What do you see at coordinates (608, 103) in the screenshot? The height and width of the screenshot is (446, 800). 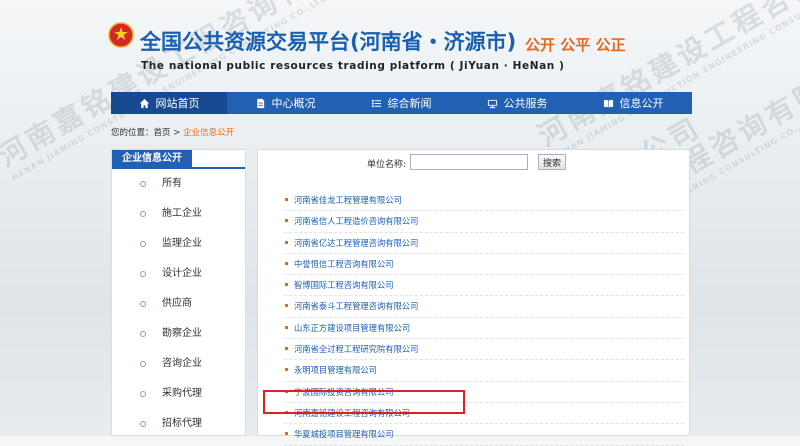 I see `book-icon` at bounding box center [608, 103].